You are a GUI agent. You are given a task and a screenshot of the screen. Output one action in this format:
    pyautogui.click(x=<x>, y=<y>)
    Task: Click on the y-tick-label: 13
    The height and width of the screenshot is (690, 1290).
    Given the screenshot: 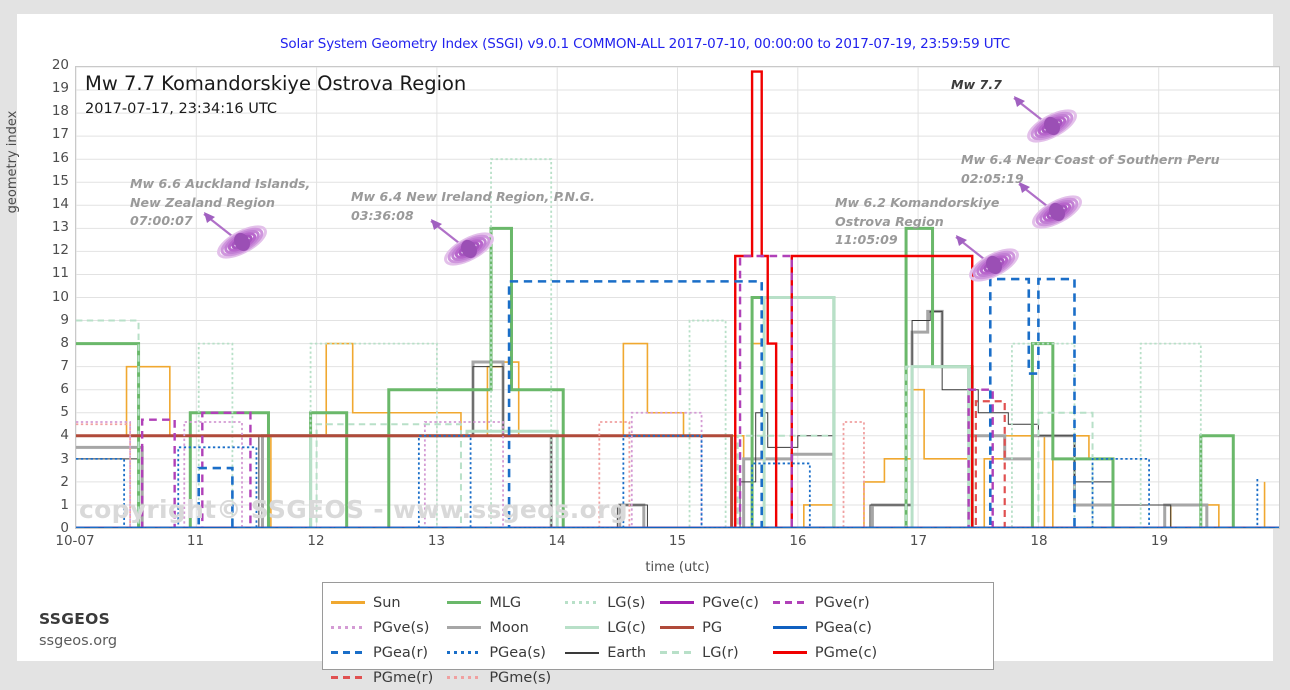 What is the action you would take?
    pyautogui.click(x=60, y=227)
    